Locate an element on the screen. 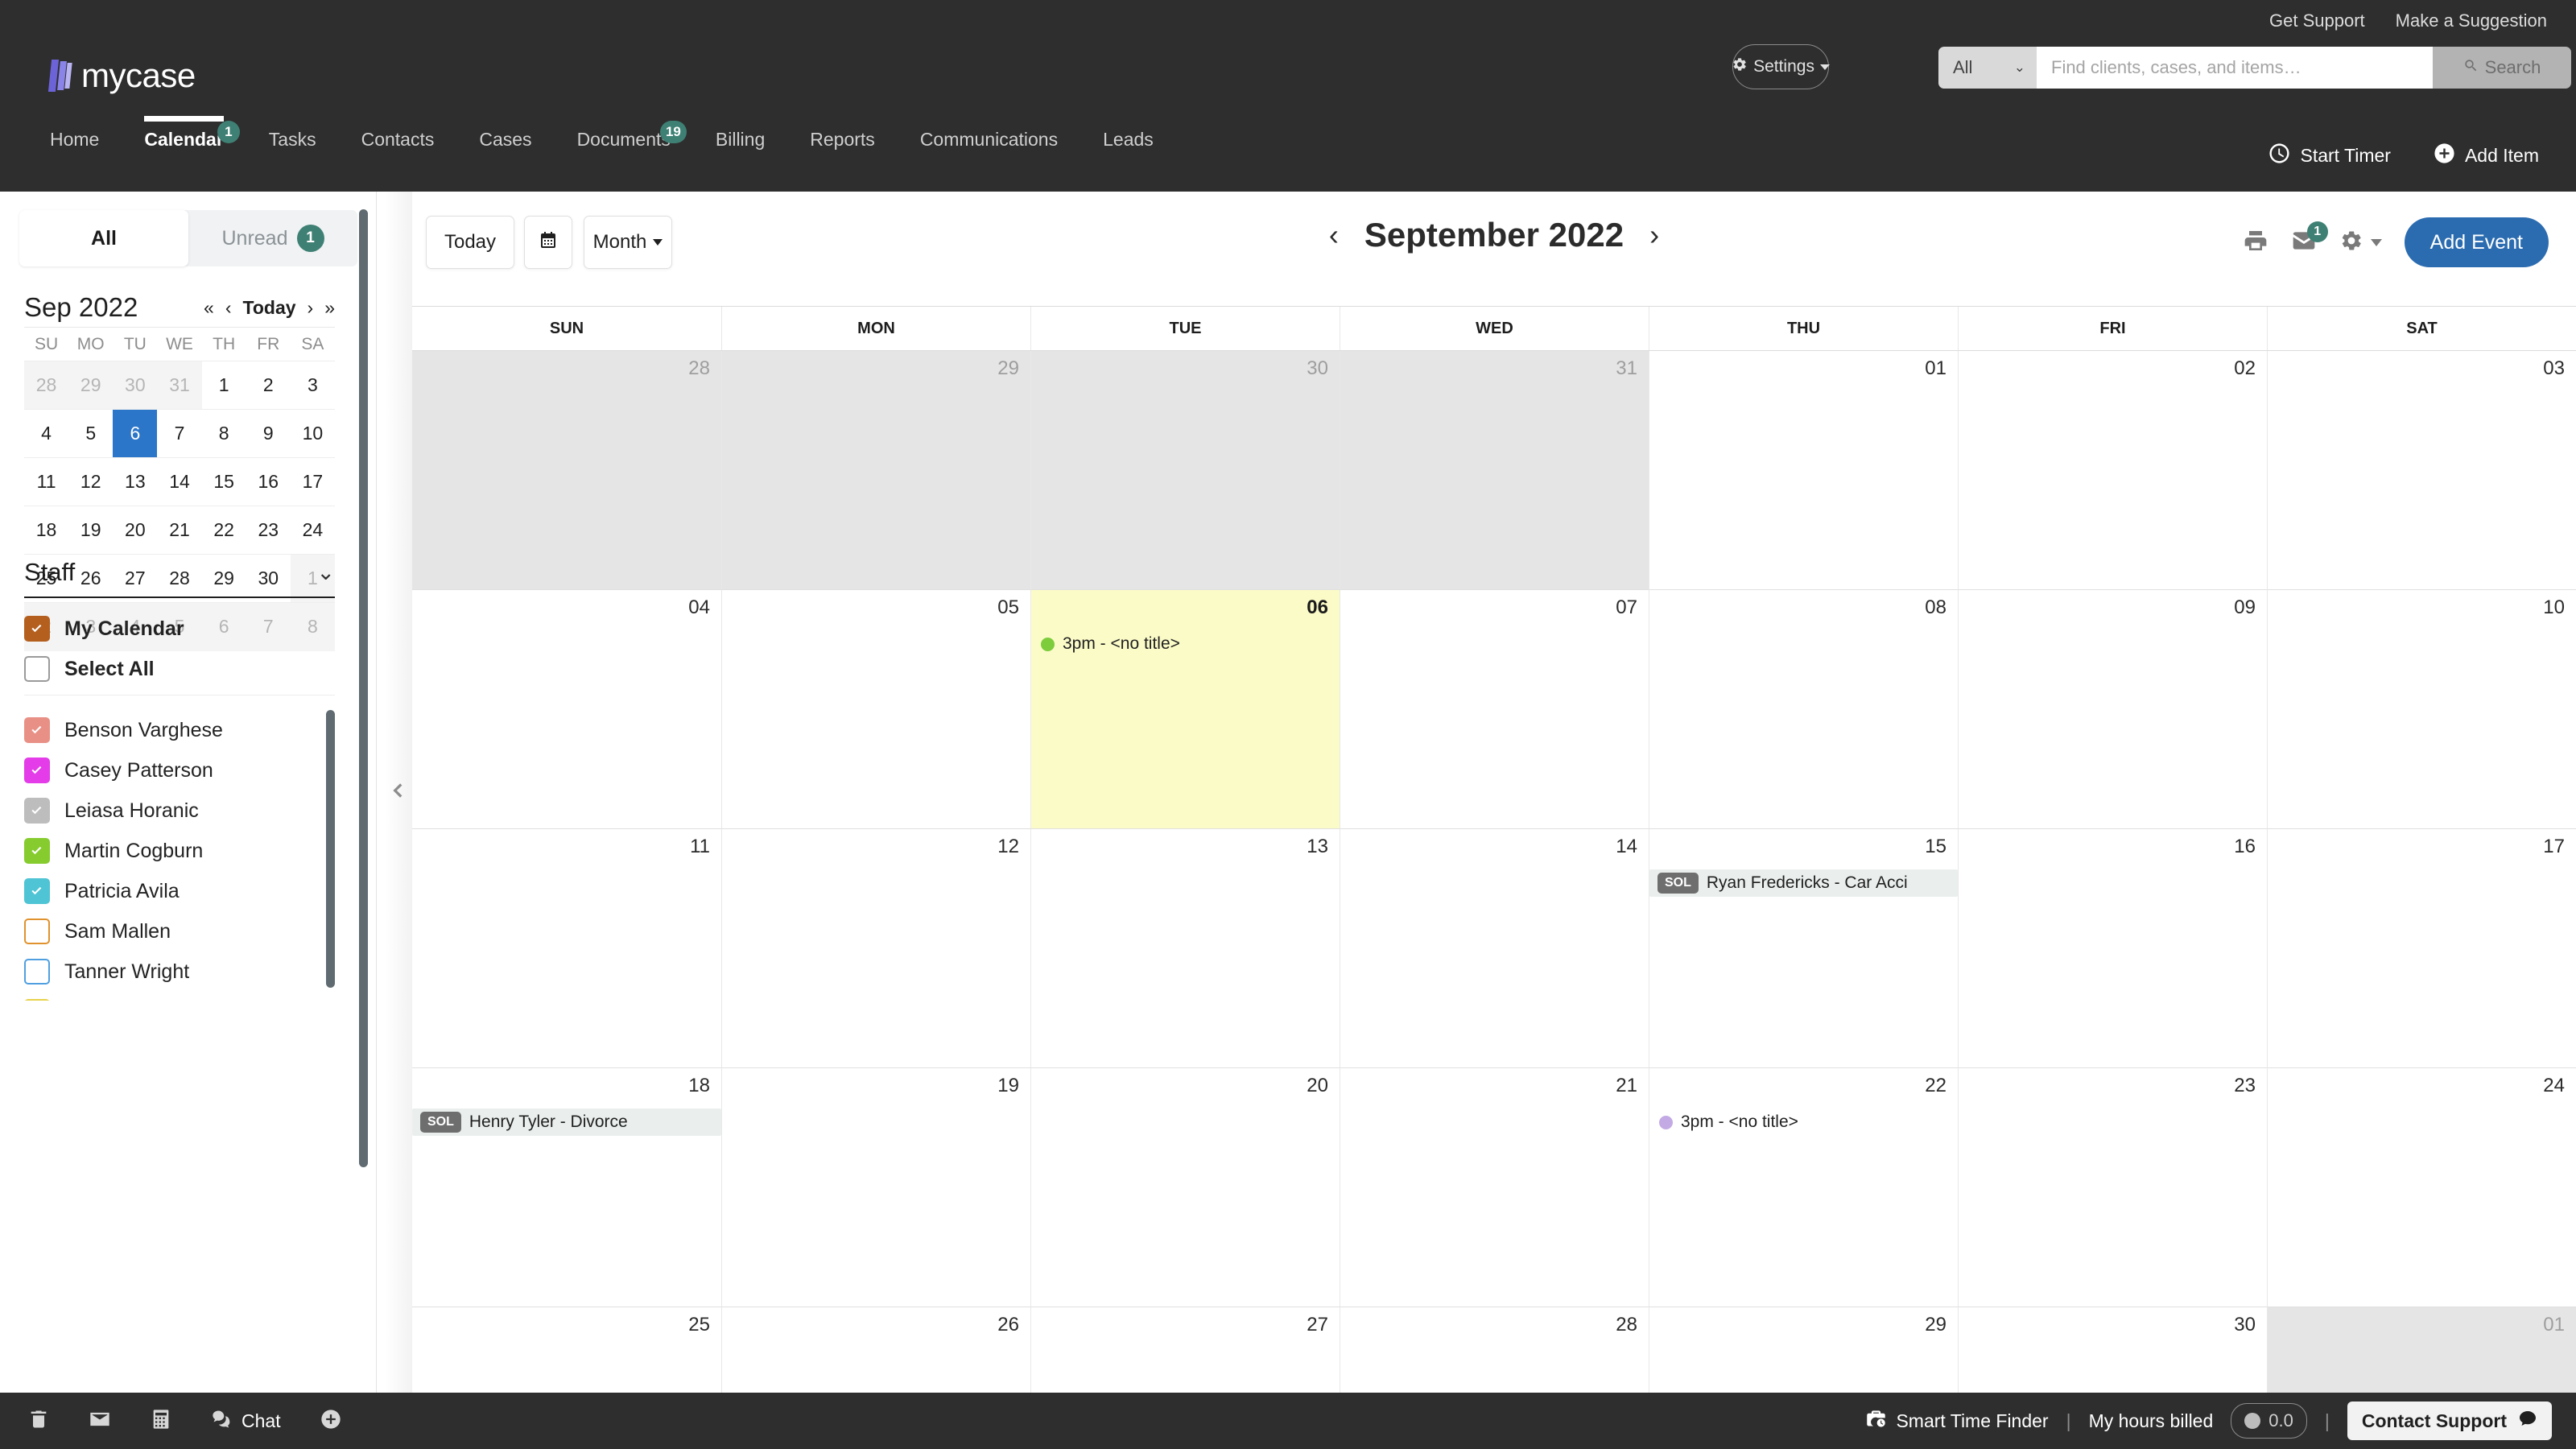  mini-today-button: Today is located at coordinates (269, 308).